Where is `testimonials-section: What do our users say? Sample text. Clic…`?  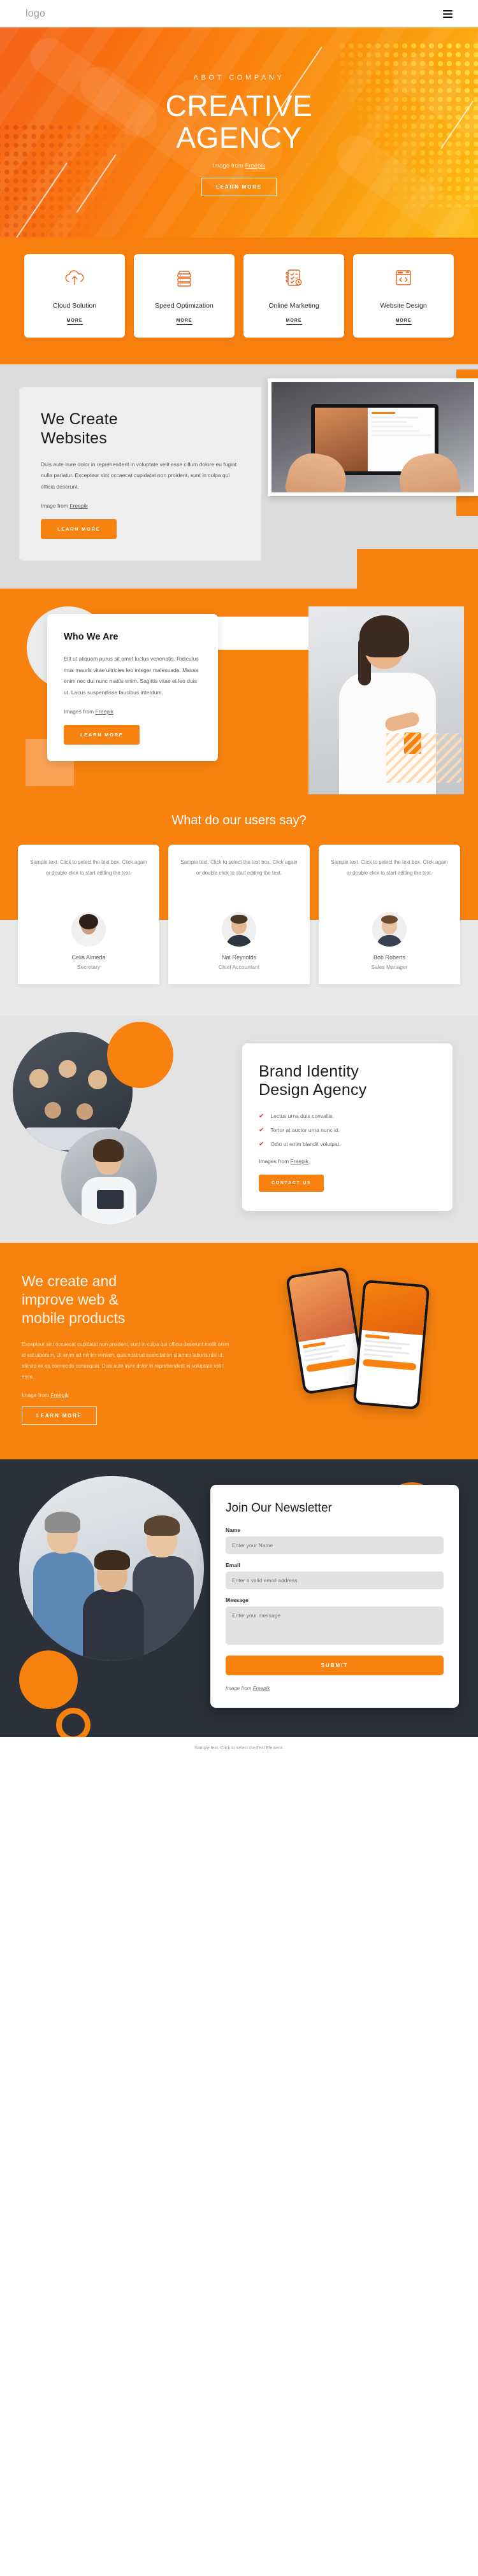
testimonials-section: What do our users say? Sample text. Clic… is located at coordinates (239, 905).